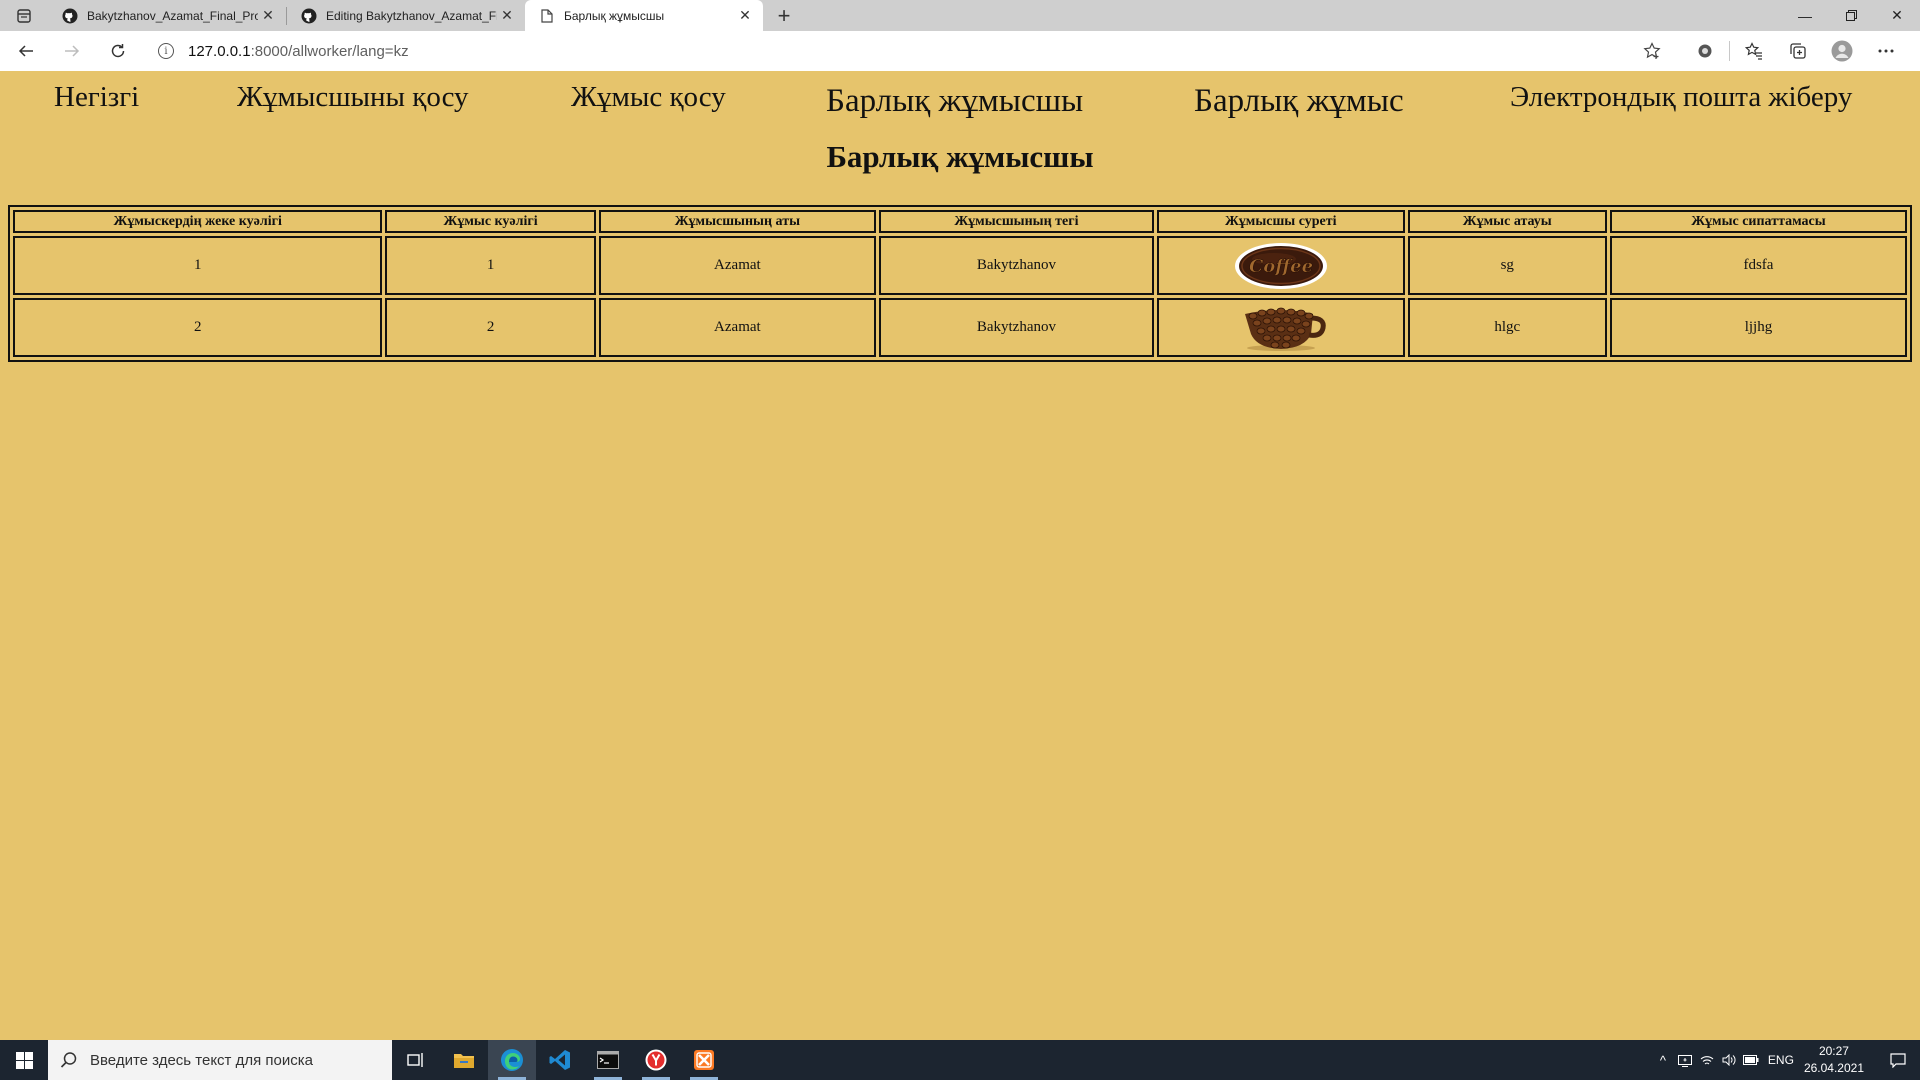 This screenshot has height=1080, width=1920. Describe the element at coordinates (704, 1060) in the screenshot. I see `taskbar-xampp` at that location.